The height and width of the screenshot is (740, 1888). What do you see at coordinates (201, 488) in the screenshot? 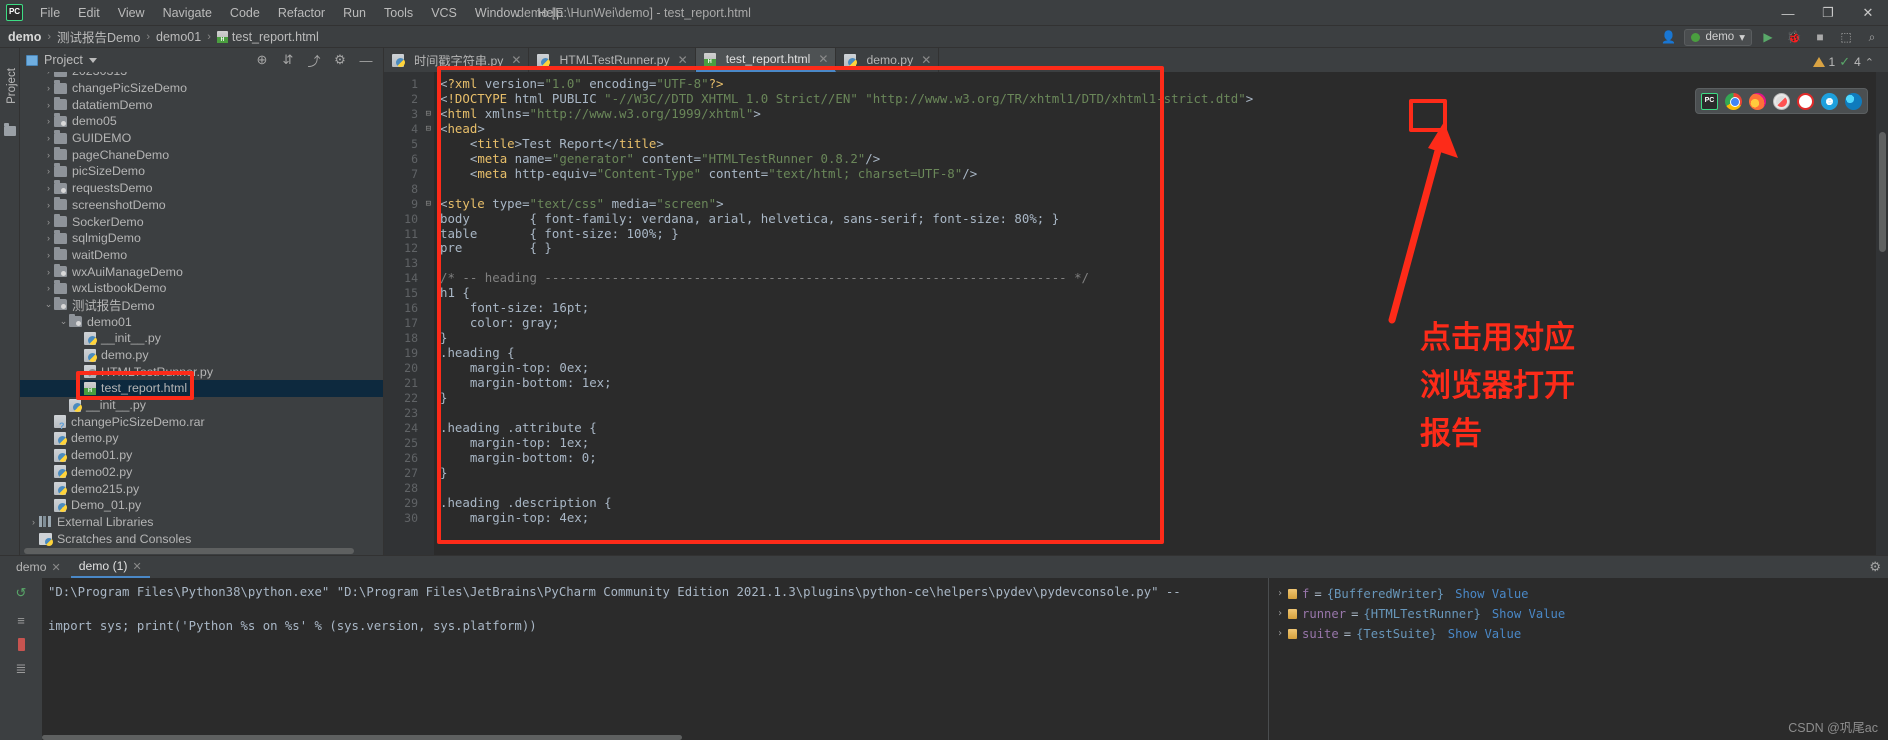
I see `tree-item: demo215.py` at bounding box center [201, 488].